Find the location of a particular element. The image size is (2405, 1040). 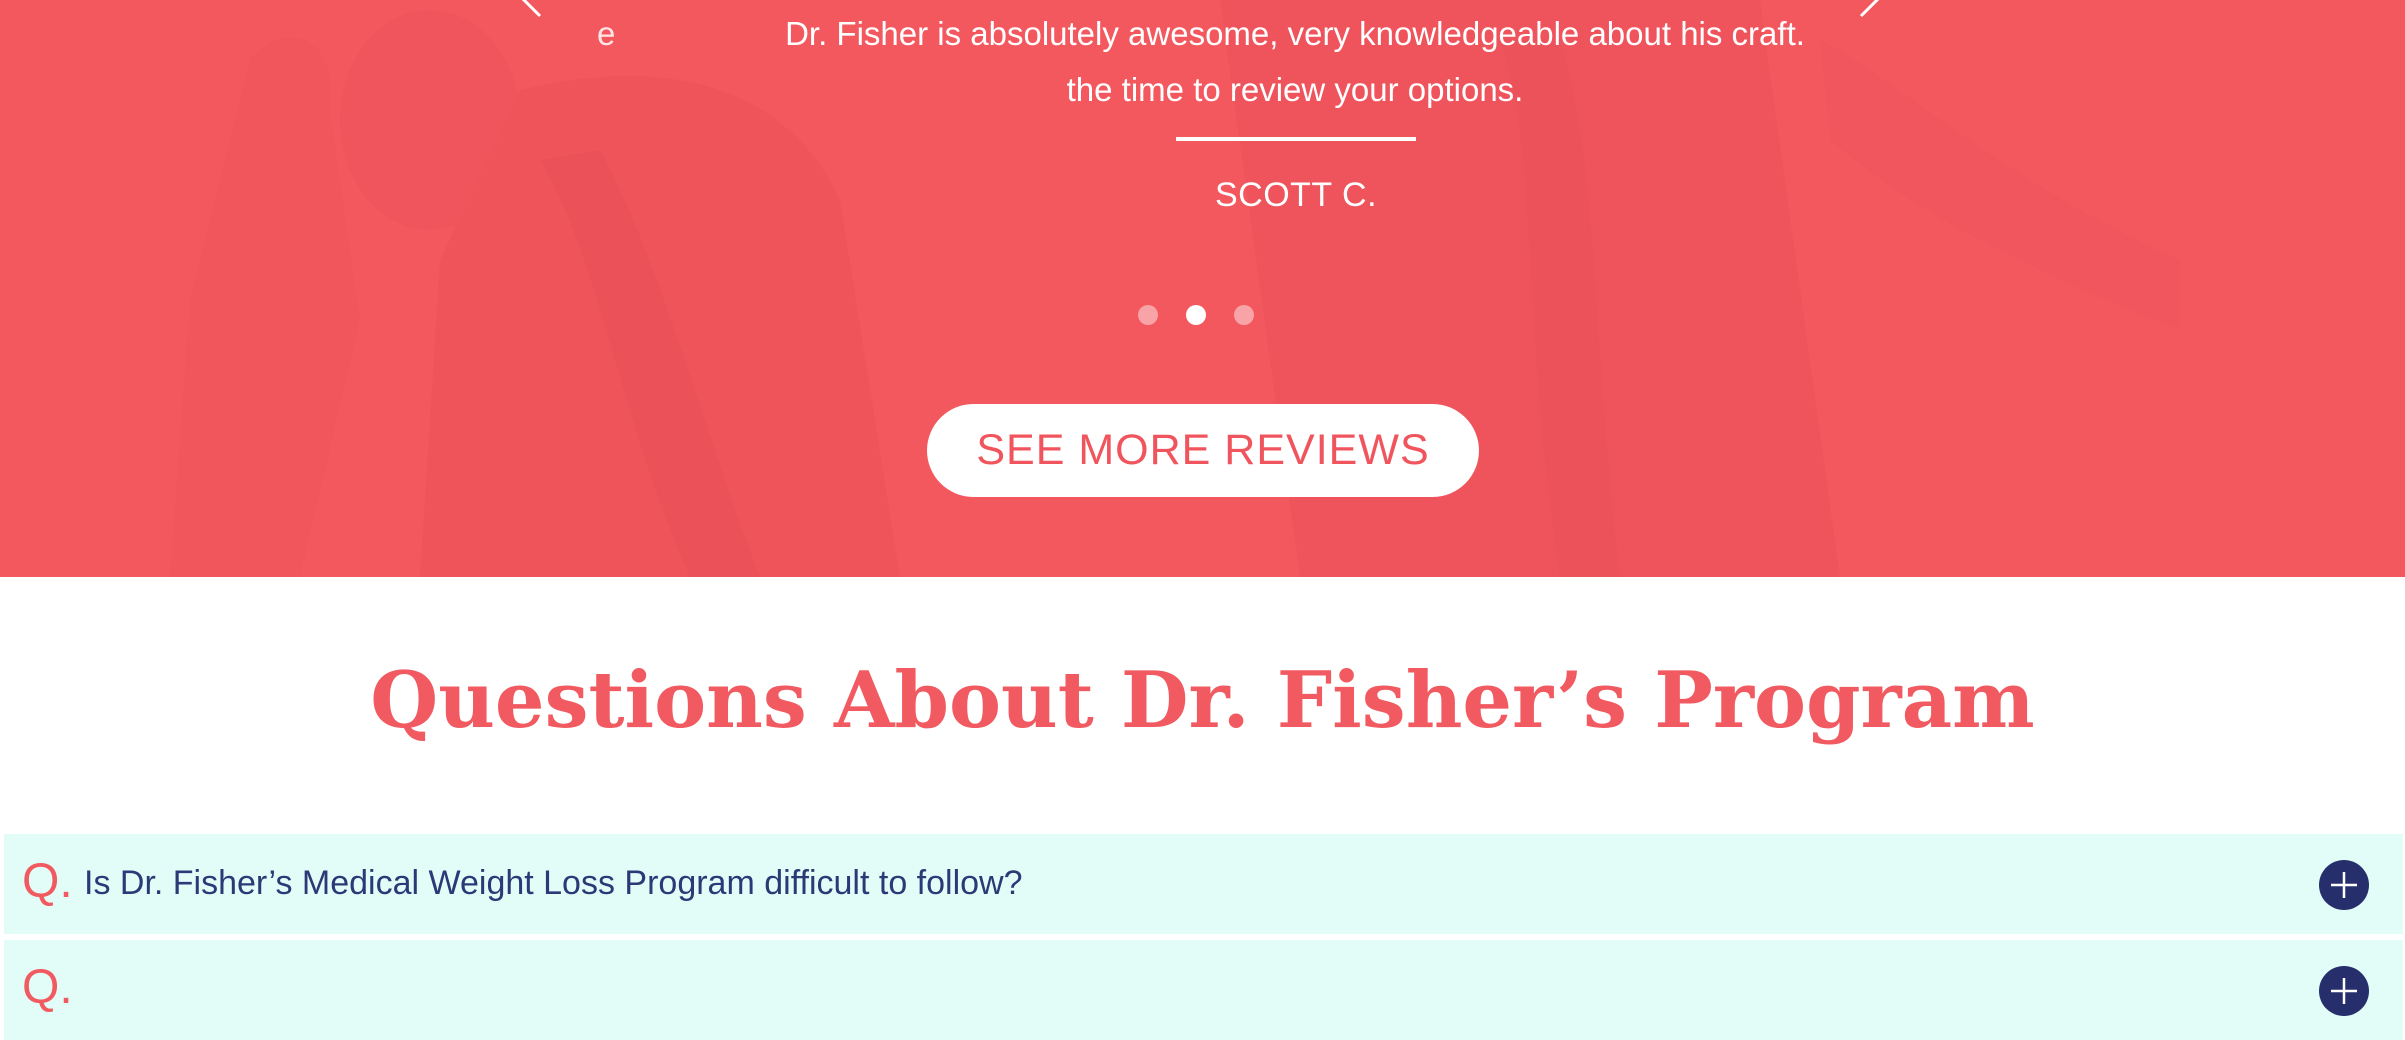

carousel-dots is located at coordinates (1196, 315).